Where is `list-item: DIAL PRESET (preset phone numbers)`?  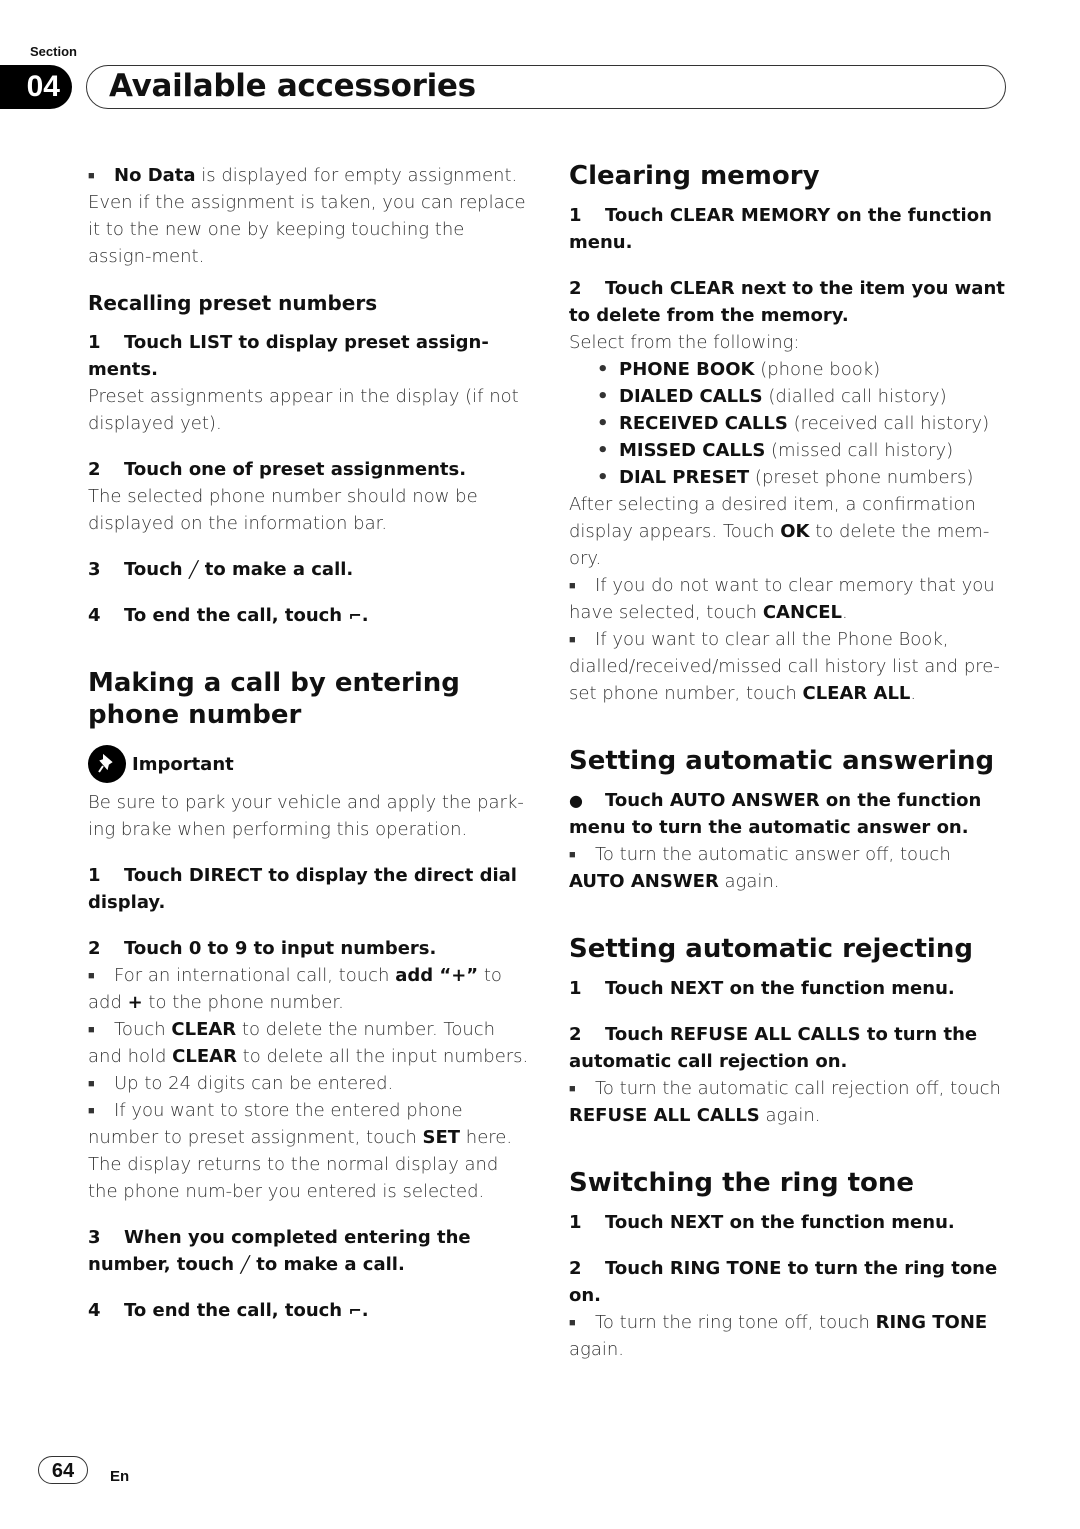
list-item: DIAL PRESET (preset phone numbers) is located at coordinates (814, 477).